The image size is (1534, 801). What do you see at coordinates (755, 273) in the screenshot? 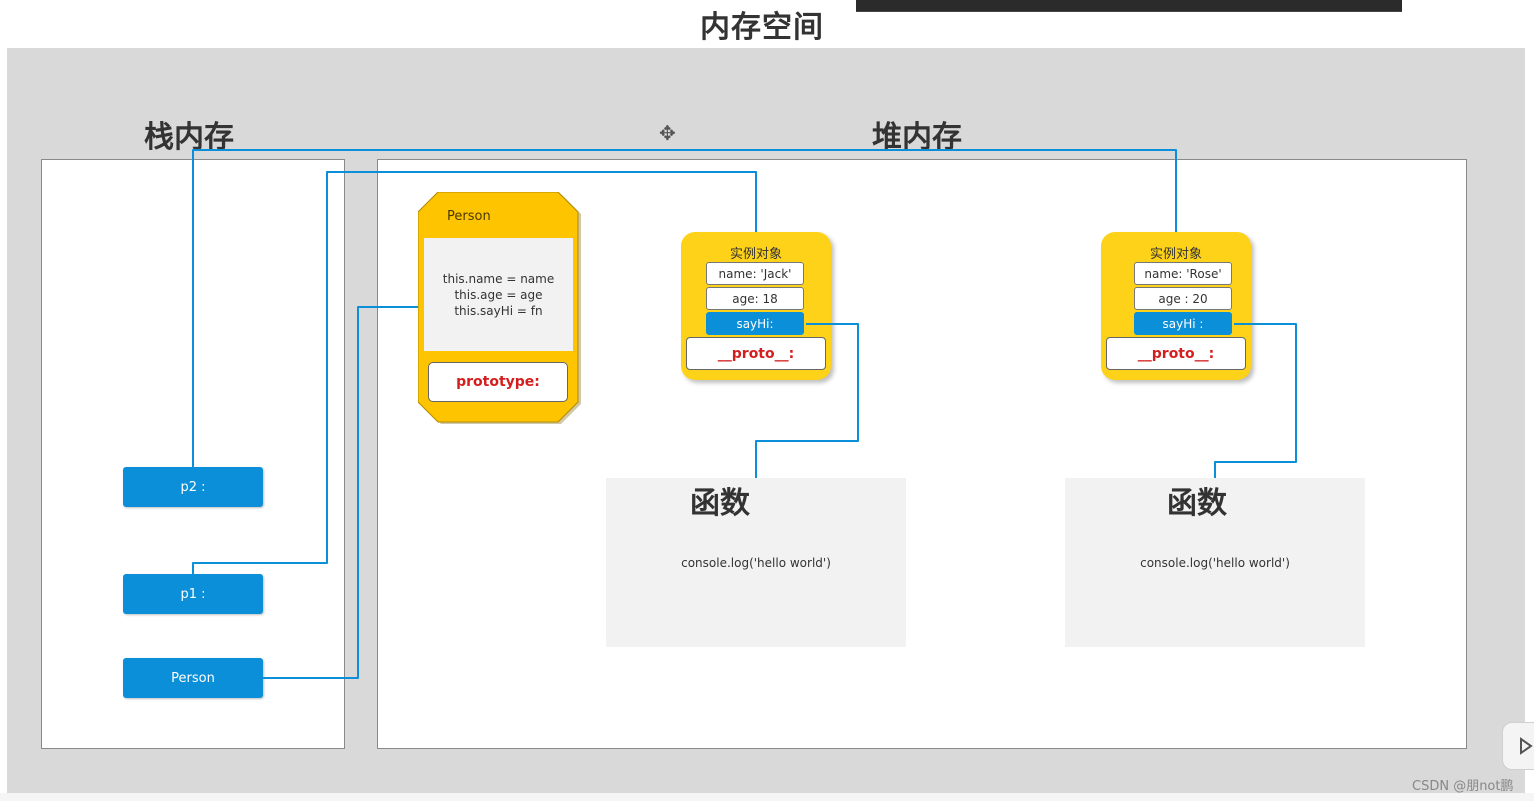
I see `instance-field-name: name: 'Jack'` at bounding box center [755, 273].